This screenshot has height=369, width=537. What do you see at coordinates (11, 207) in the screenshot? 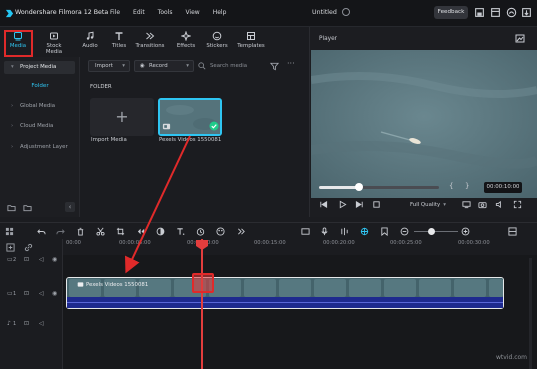
I see `new-folder-icon` at bounding box center [11, 207].